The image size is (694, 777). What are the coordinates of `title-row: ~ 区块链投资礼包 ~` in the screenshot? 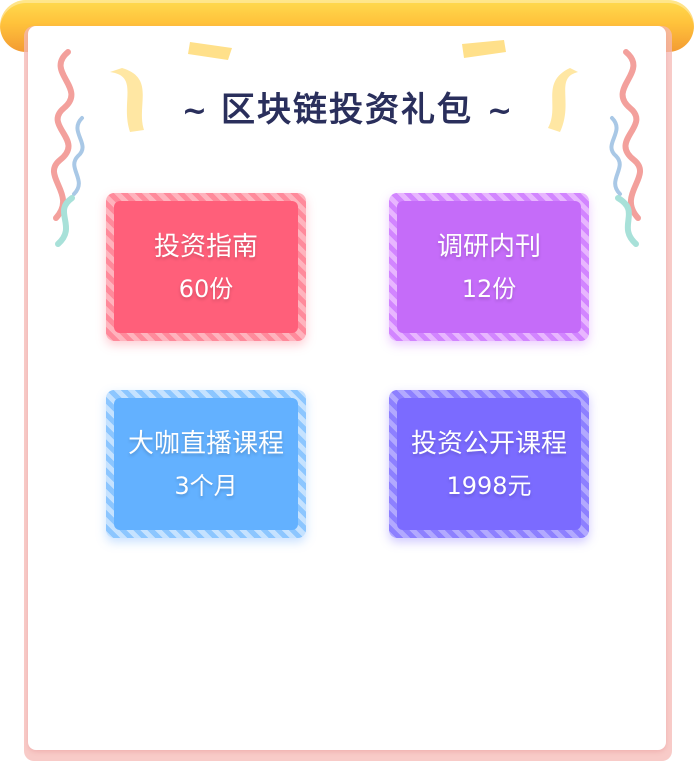 It's located at (347, 106).